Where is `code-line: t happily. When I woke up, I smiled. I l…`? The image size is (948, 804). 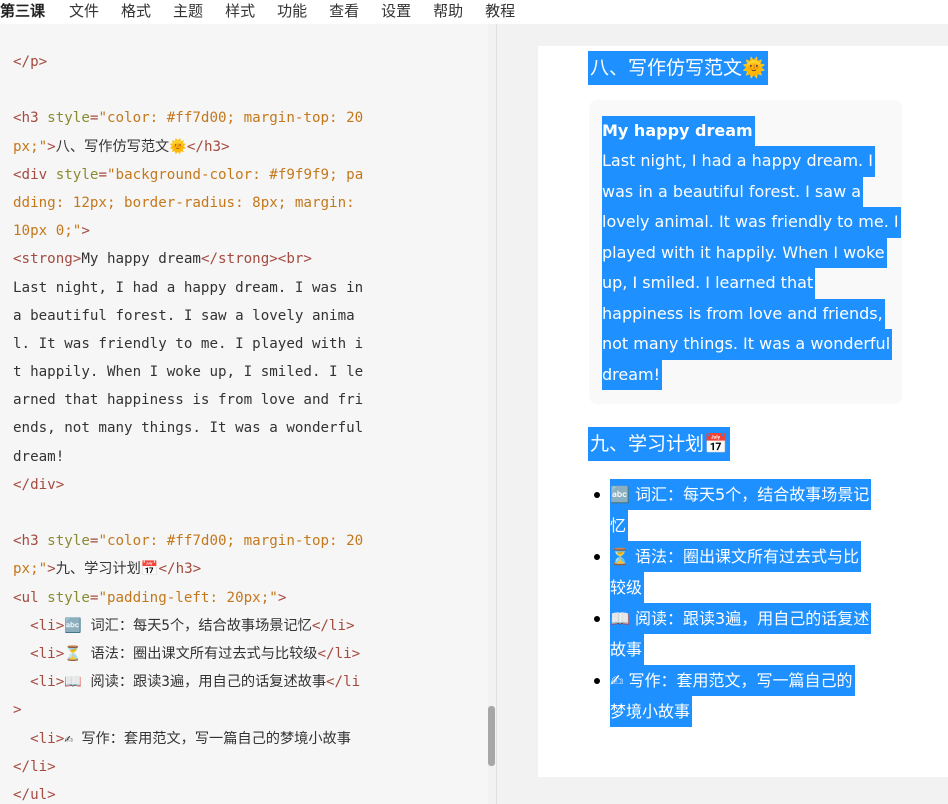
code-line: t happily. When I woke up, I smiled. I l… is located at coordinates (235, 372).